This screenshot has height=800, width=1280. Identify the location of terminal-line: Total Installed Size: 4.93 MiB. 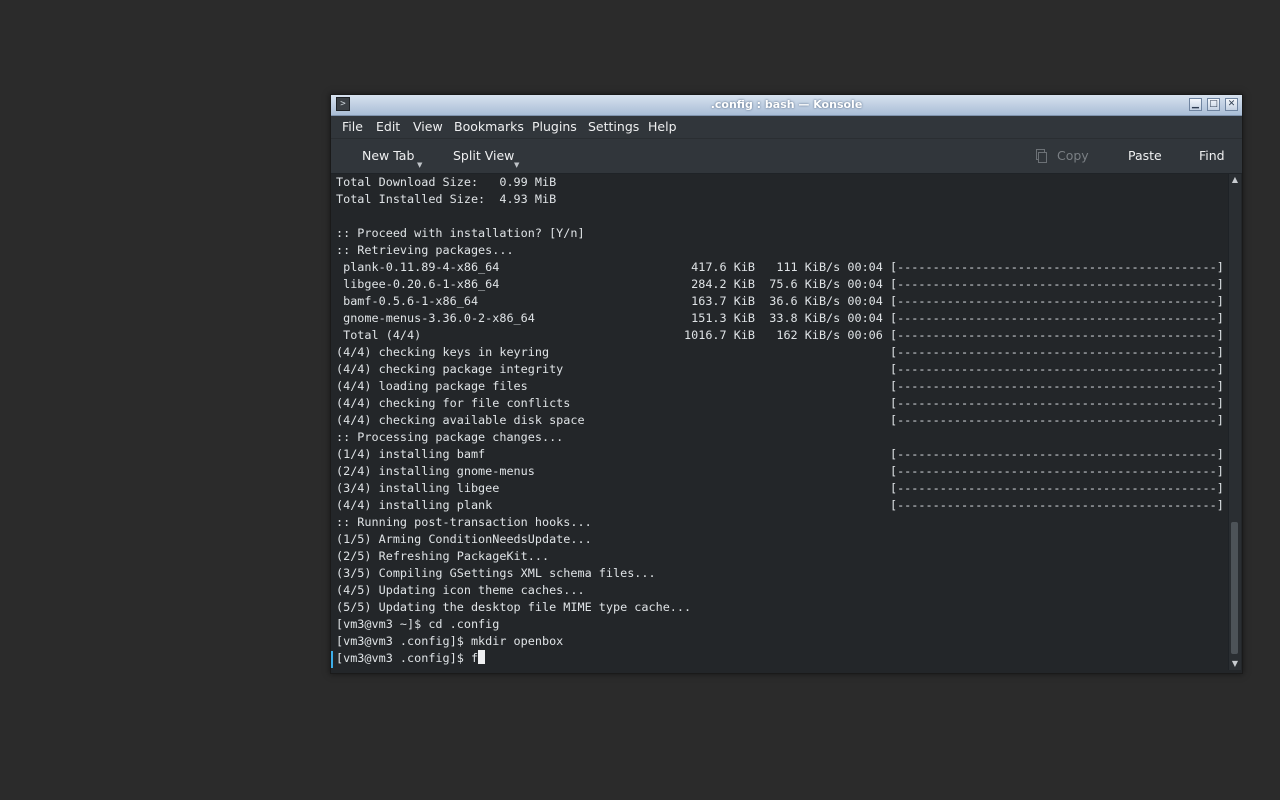
(446, 199).